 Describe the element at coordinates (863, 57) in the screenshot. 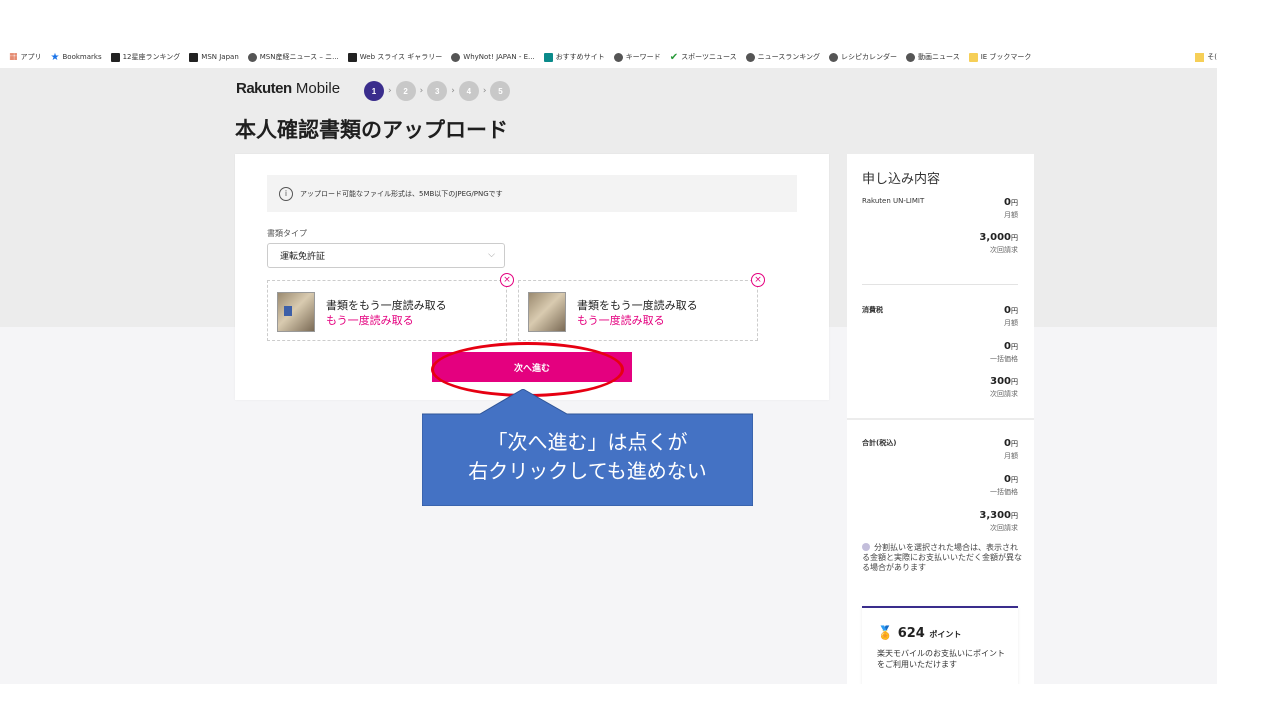

I see `bookmark-recipe: レシピカレンダー` at that location.